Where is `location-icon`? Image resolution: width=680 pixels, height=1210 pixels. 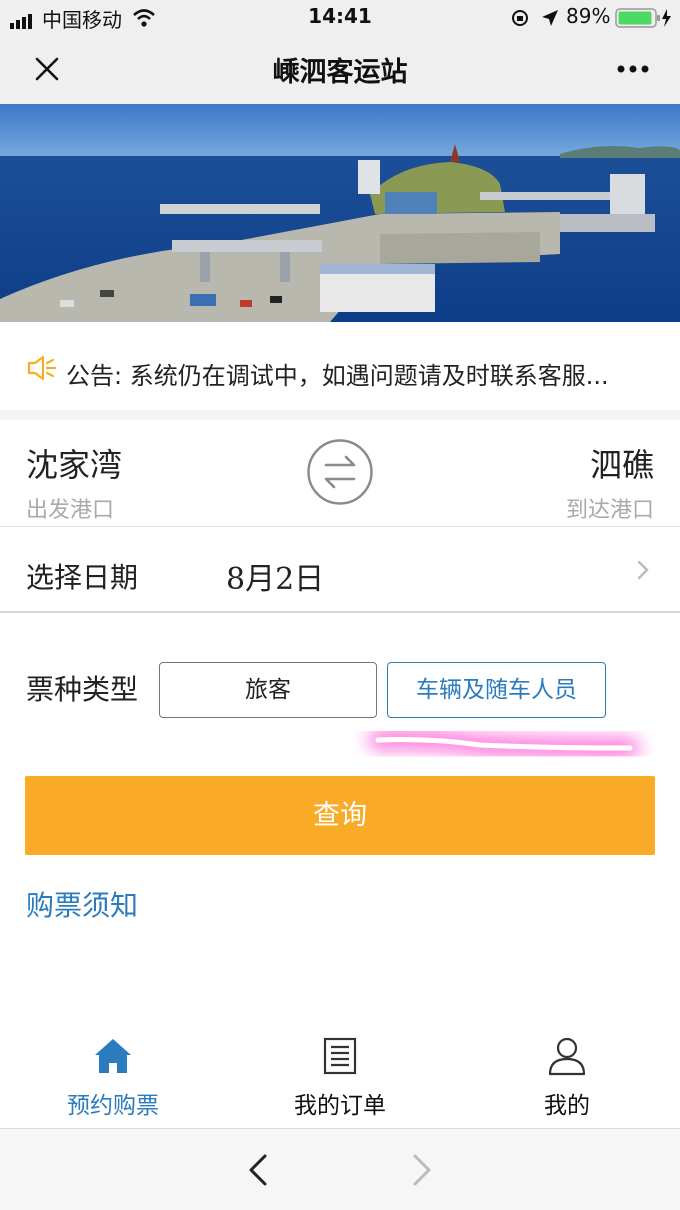
location-icon is located at coordinates (550, 18).